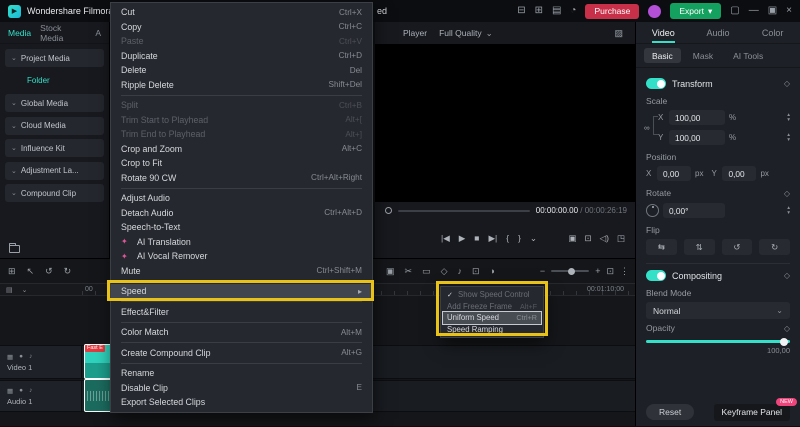  Describe the element at coordinates (556, 11) in the screenshot. I see `panels-icon: ▤` at that location.